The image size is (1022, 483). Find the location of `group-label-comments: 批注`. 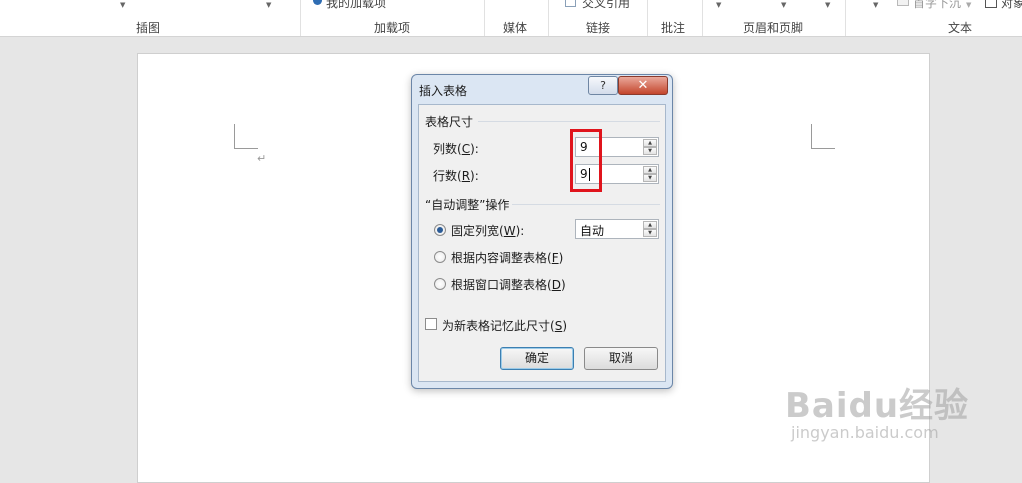

group-label-comments: 批注 is located at coordinates (673, 28).